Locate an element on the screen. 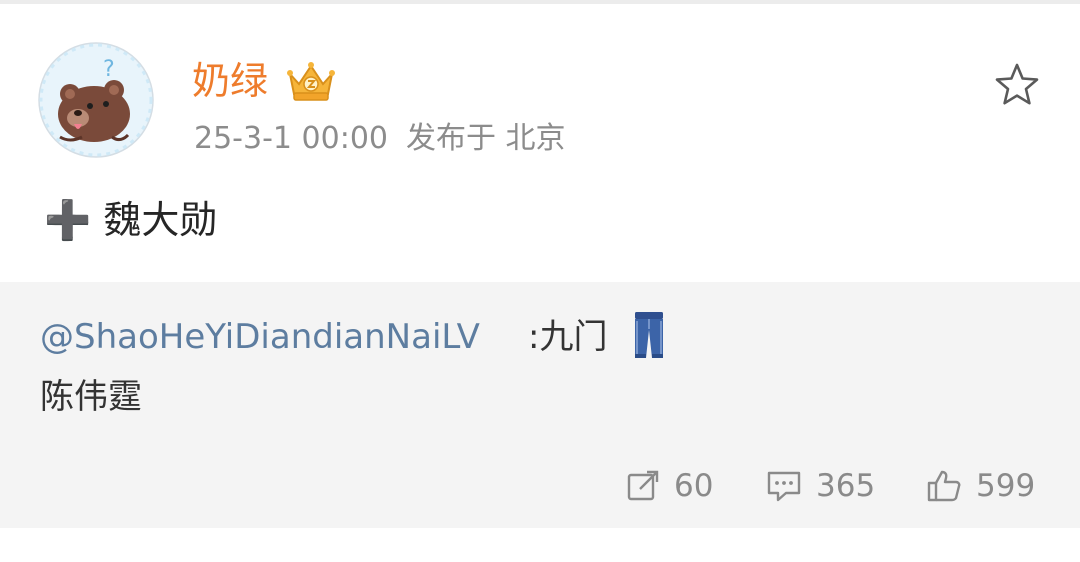 The height and width of the screenshot is (562, 1080). comment-icon is located at coordinates (784, 486).